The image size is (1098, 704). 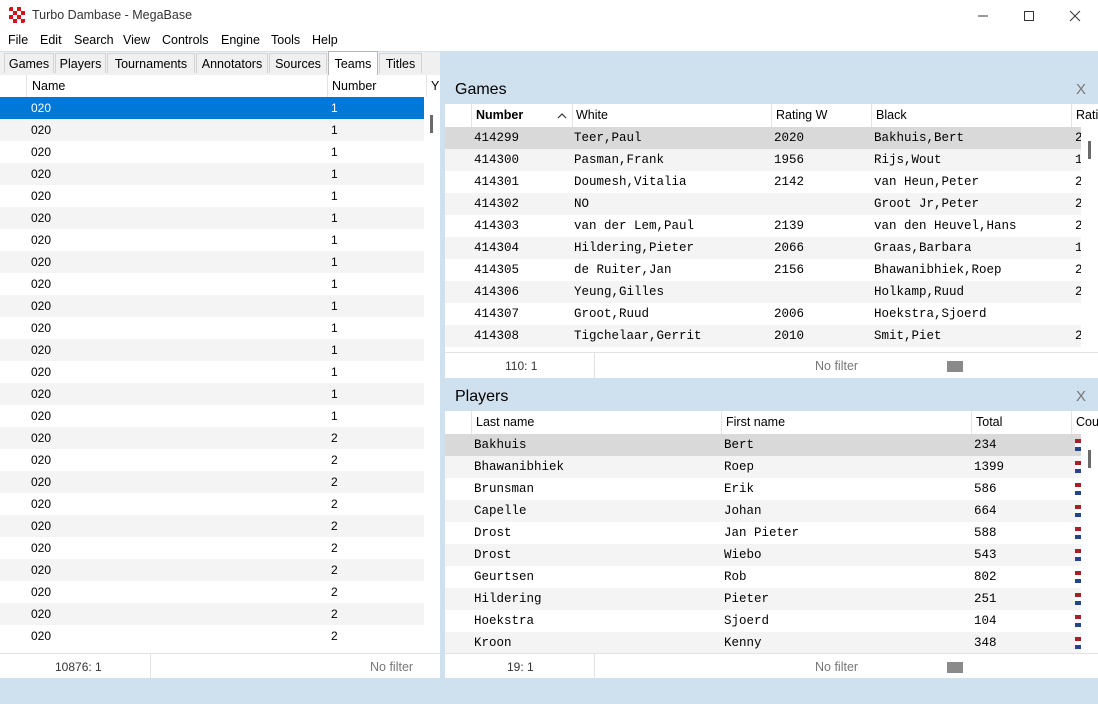 I want to click on table-row: Drost Jan Pieter 588, so click(x=763, y=533).